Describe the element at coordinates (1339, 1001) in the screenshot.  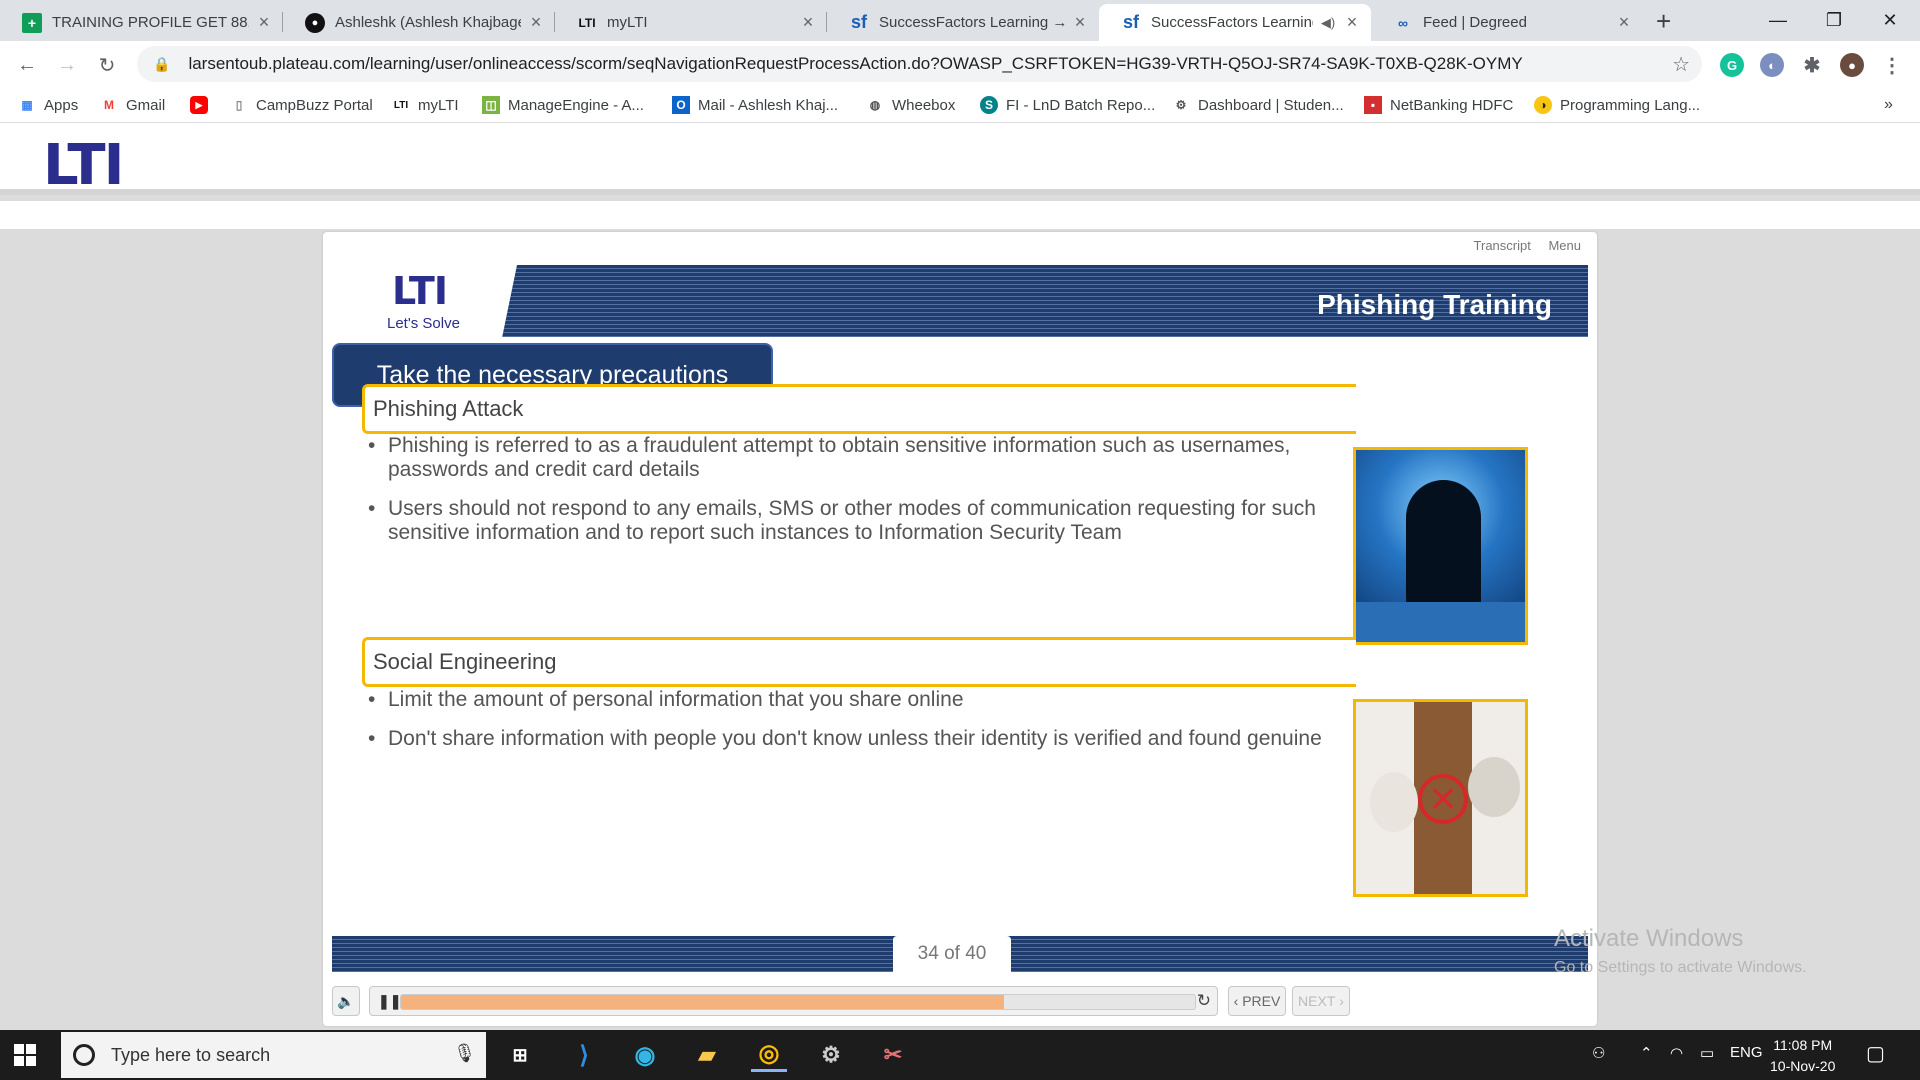
I see `chevron-right-icon: ›` at that location.